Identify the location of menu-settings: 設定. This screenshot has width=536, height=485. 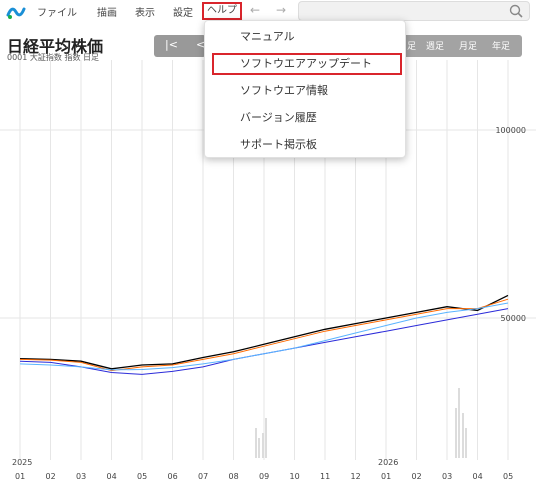
(183, 11).